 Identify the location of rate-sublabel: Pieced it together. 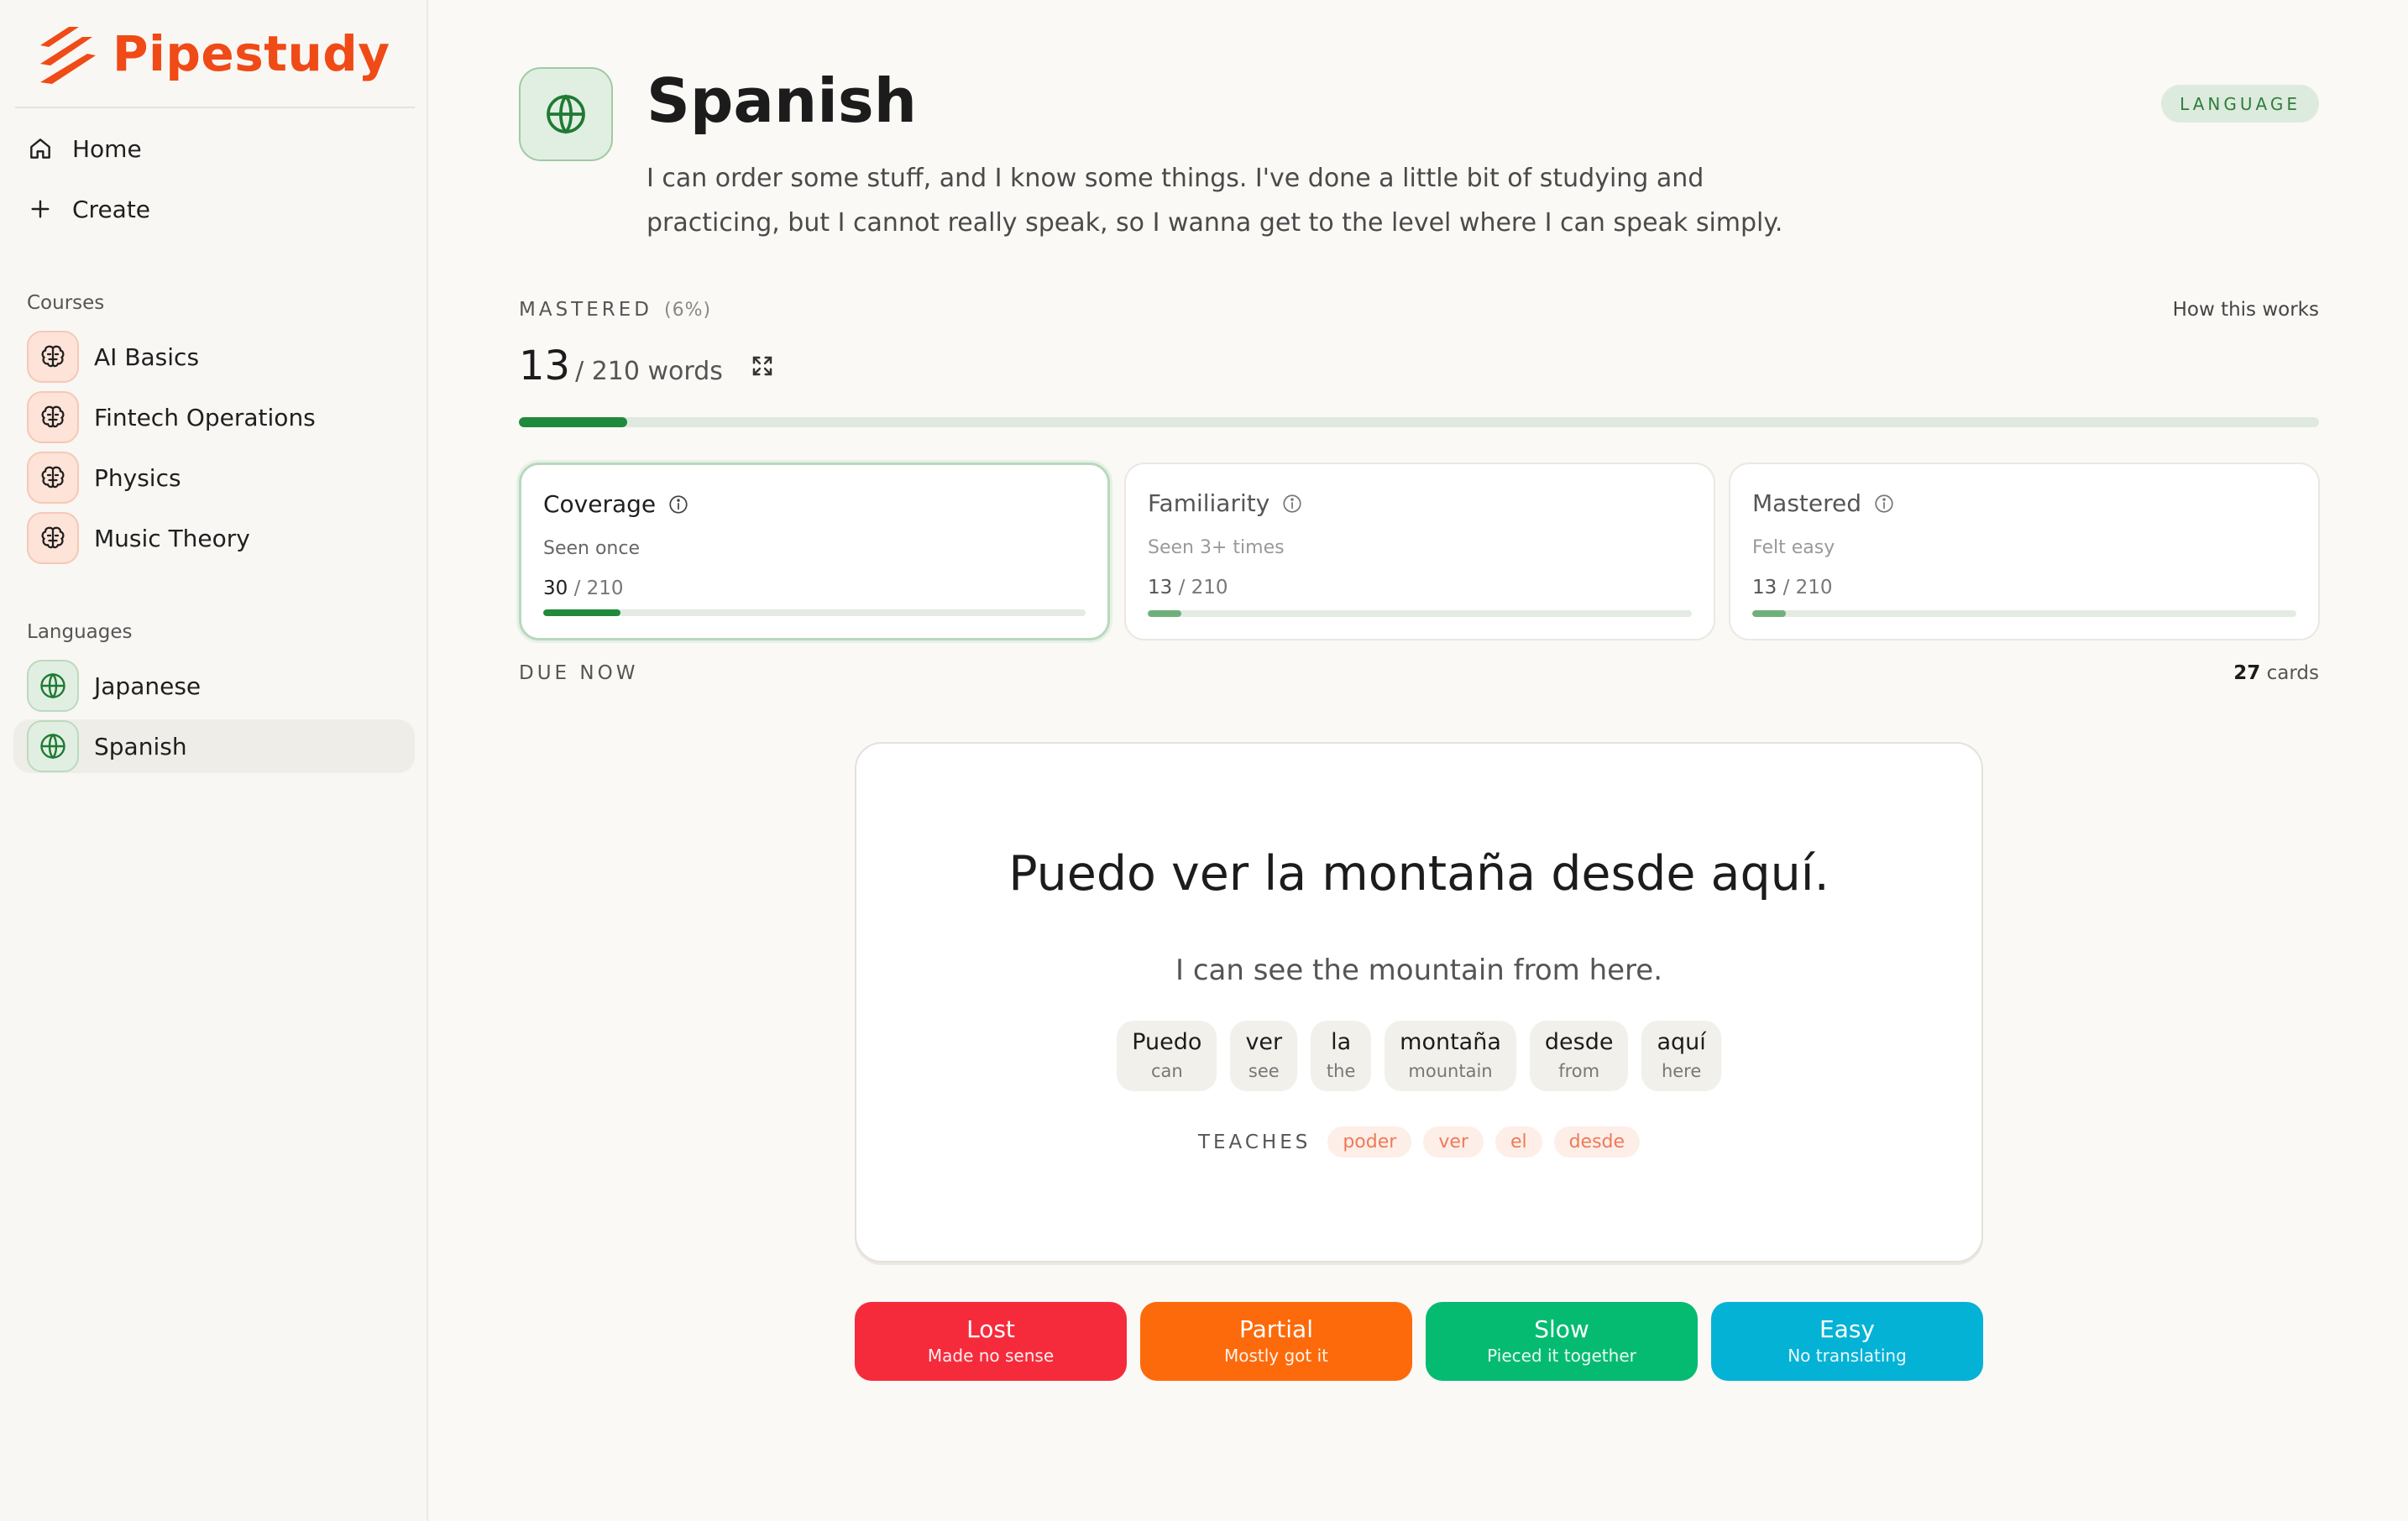
(1562, 1356).